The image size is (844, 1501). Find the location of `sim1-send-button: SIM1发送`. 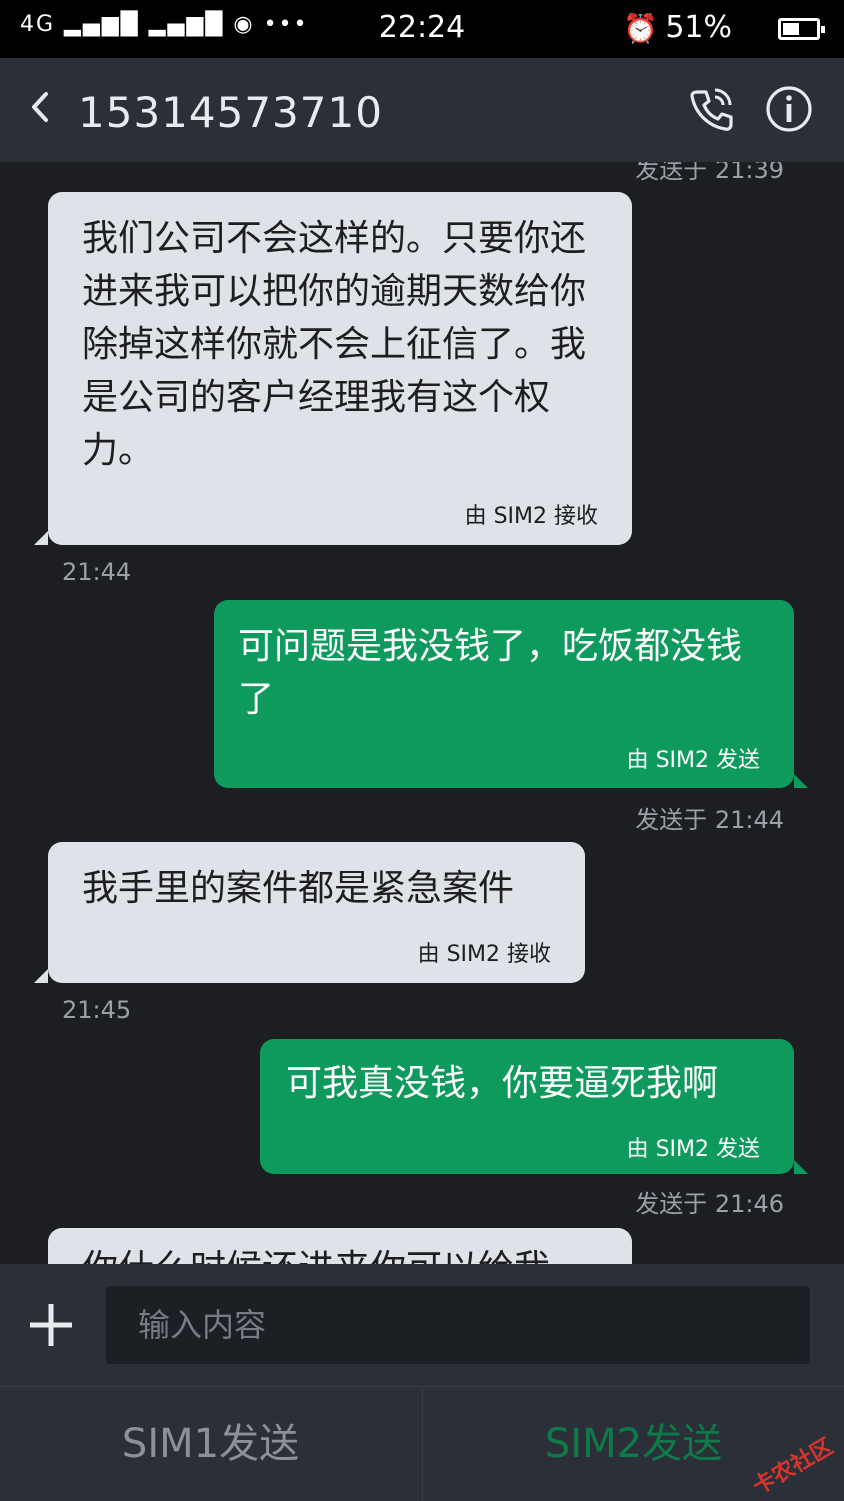

sim1-send-button: SIM1发送 is located at coordinates (210, 1444).